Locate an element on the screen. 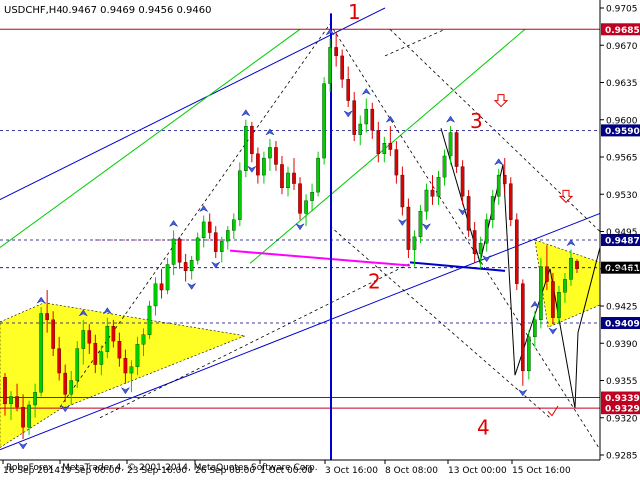  x-tick-label: 8 Oct 08:00 is located at coordinates (411, 471).